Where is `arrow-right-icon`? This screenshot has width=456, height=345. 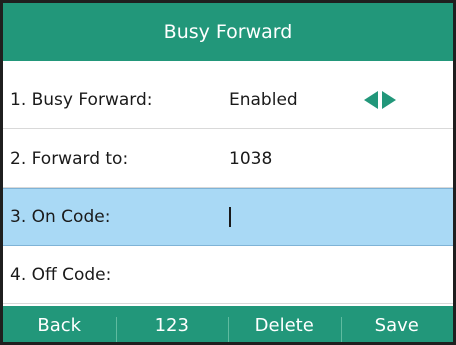 arrow-right-icon is located at coordinates (389, 100).